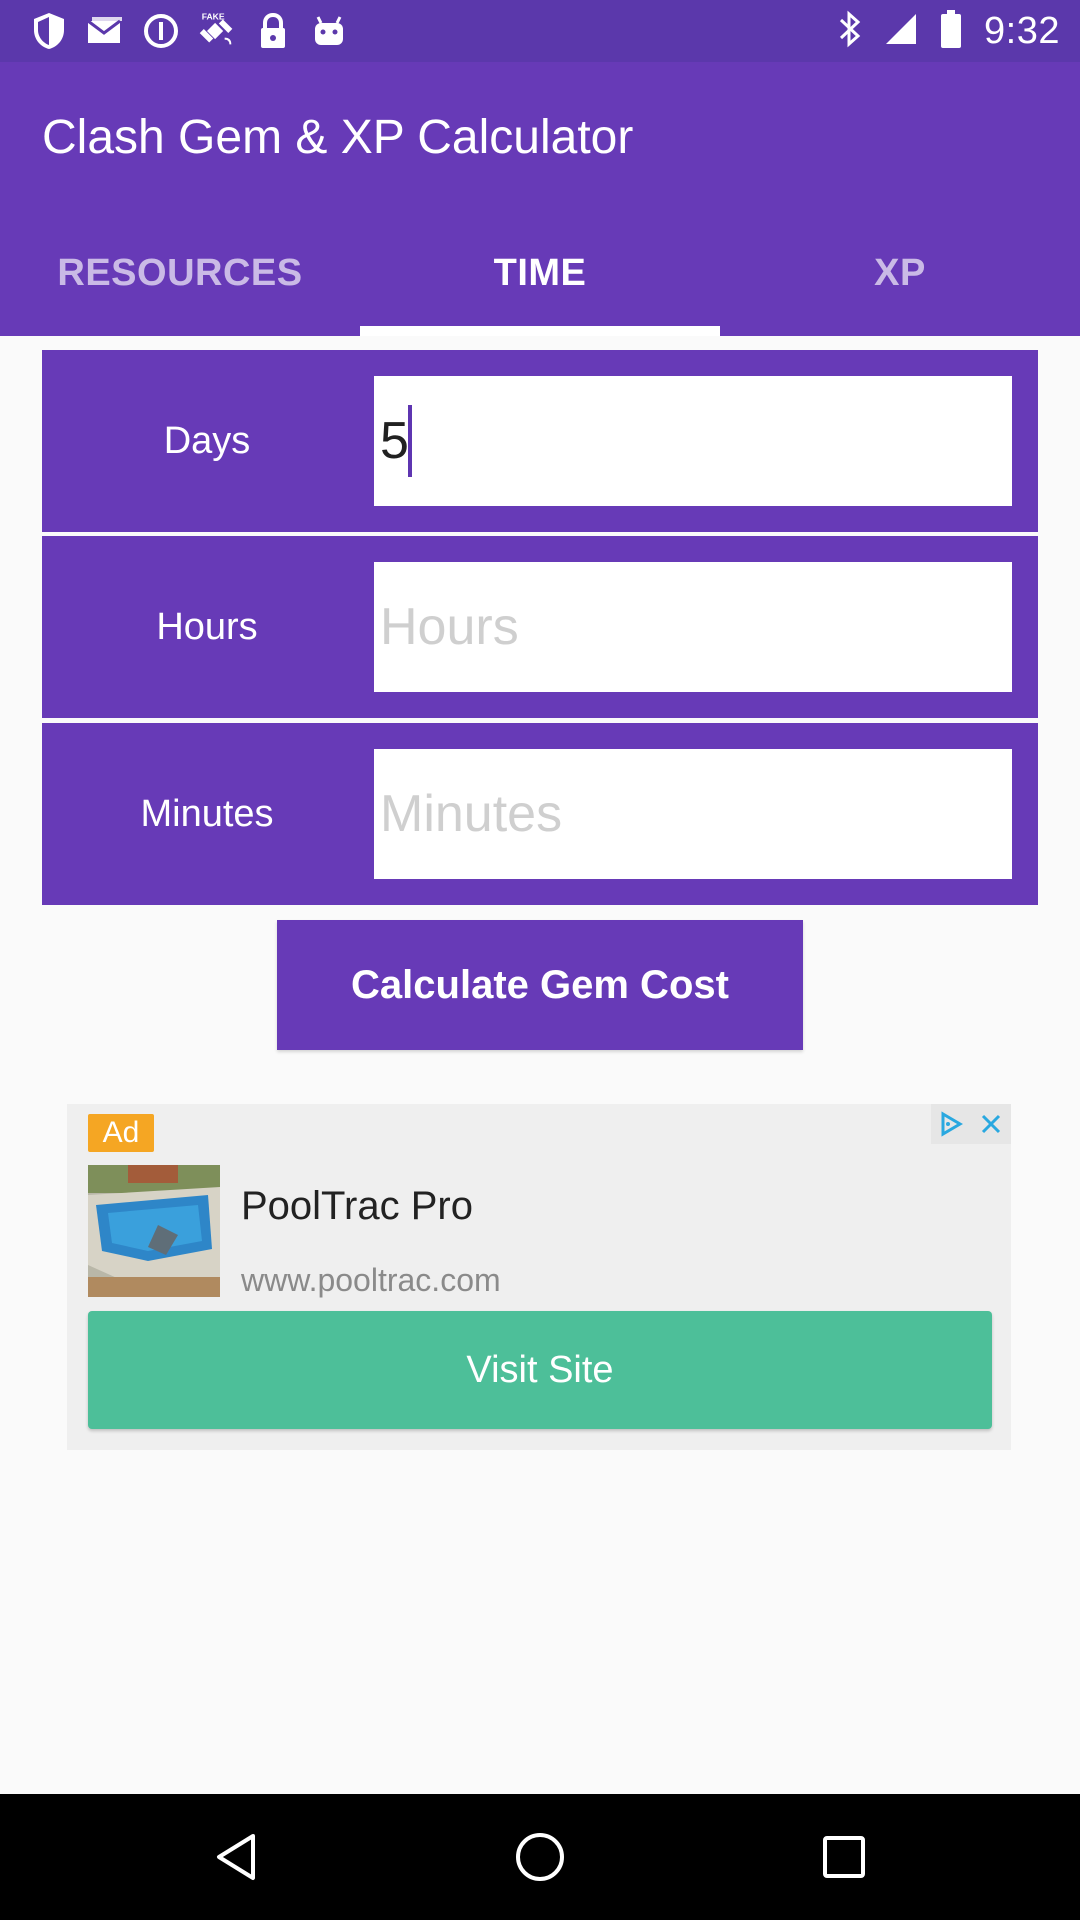 The width and height of the screenshot is (1080, 1920). What do you see at coordinates (236, 1857) in the screenshot?
I see `back-icon` at bounding box center [236, 1857].